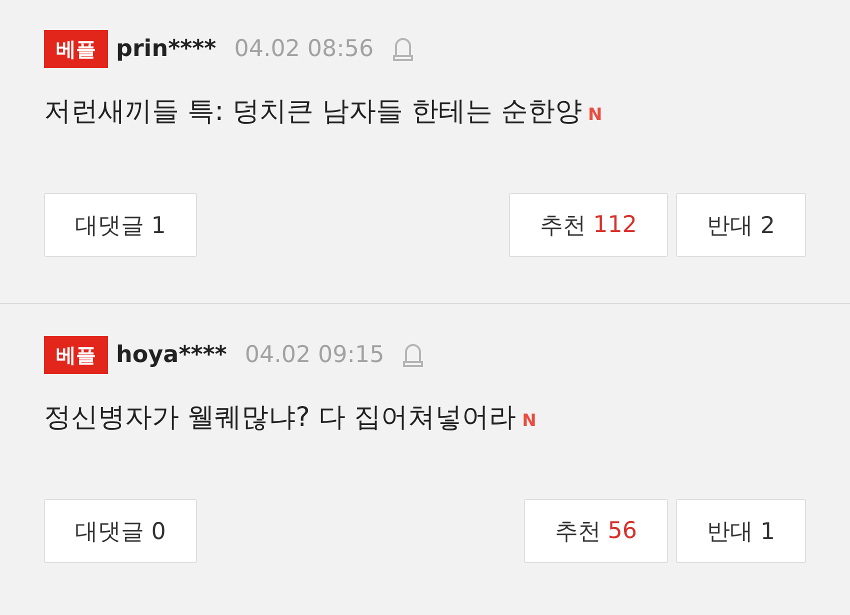 This screenshot has width=850, height=615. What do you see at coordinates (588, 225) in the screenshot?
I see `like-button: 추천 112` at bounding box center [588, 225].